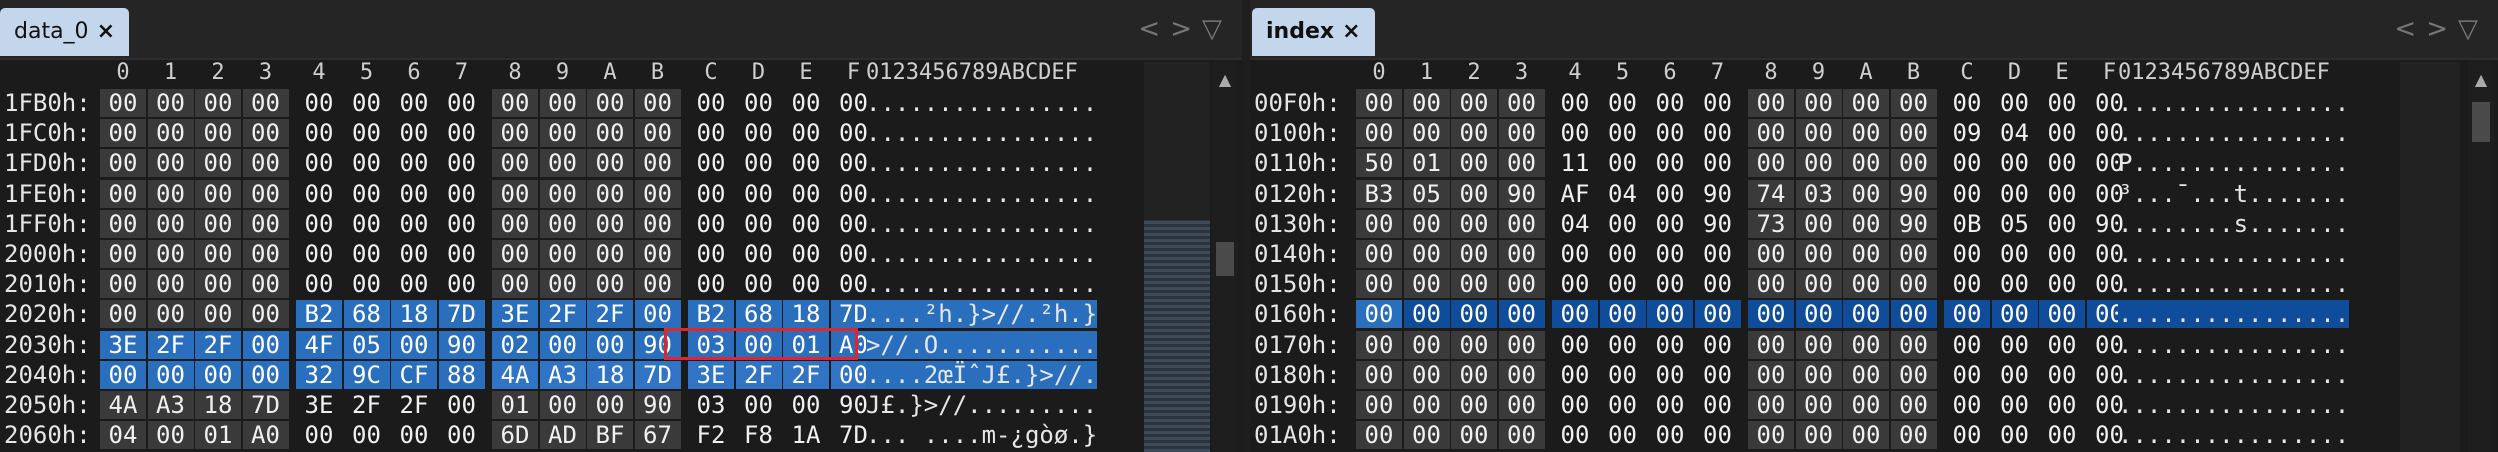 Image resolution: width=2498 pixels, height=452 pixels. Describe the element at coordinates (981, 435) in the screenshot. I see `ascii-text: ... ....m-¿gòø.}` at that location.